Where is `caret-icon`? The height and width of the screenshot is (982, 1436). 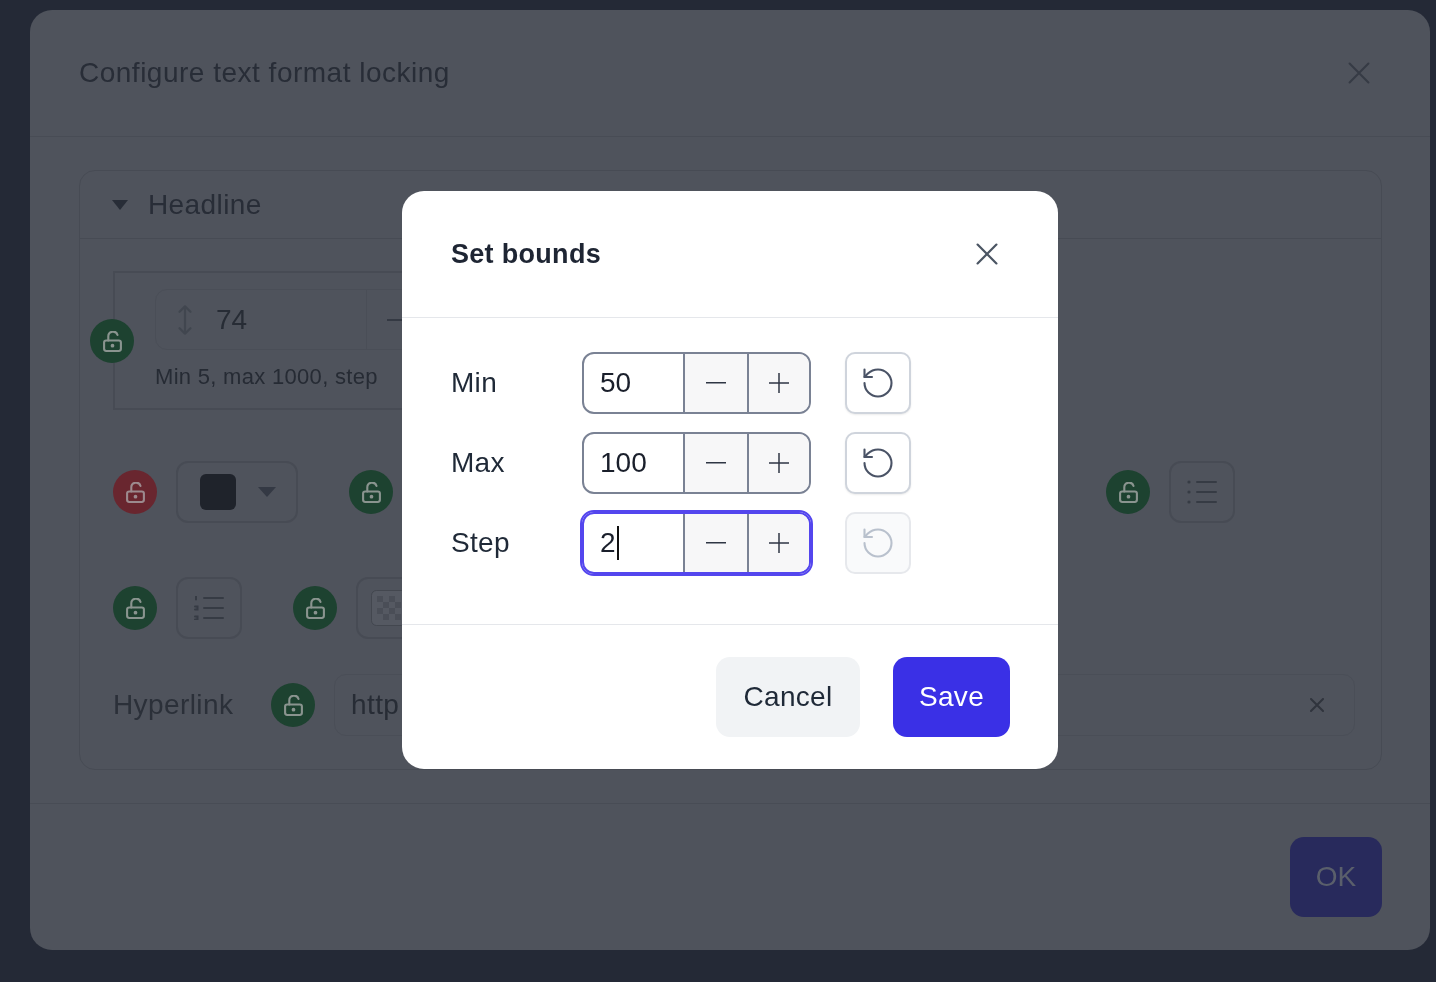
caret-icon is located at coordinates (120, 204).